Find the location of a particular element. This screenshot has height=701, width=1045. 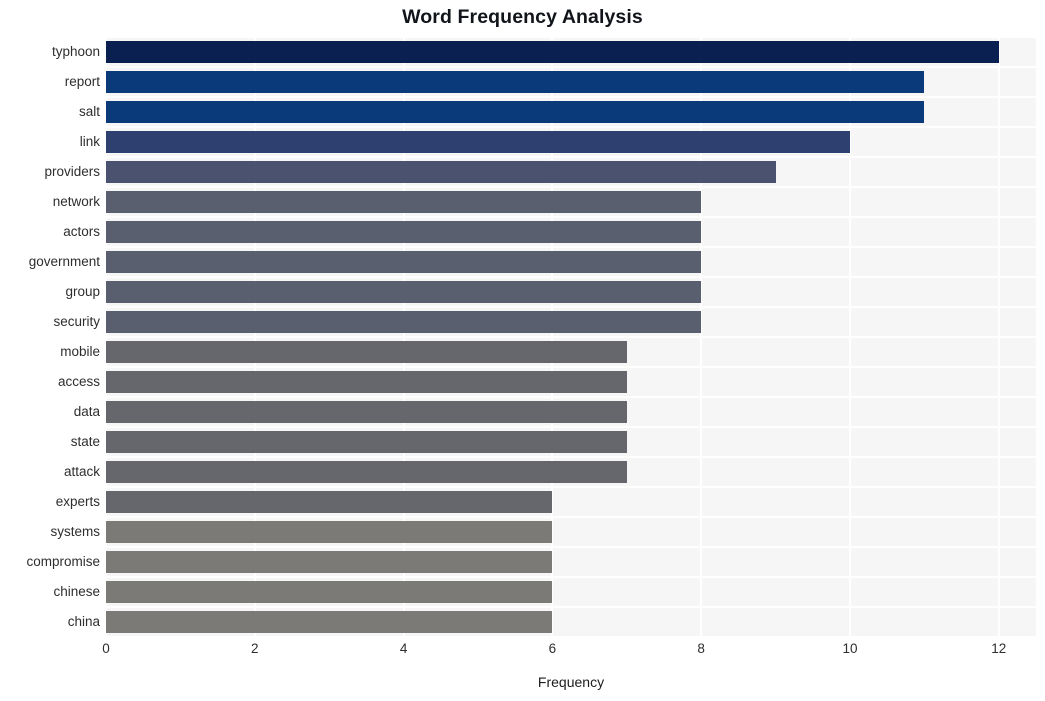

x-tick-label-10: 10 is located at coordinates (850, 648).